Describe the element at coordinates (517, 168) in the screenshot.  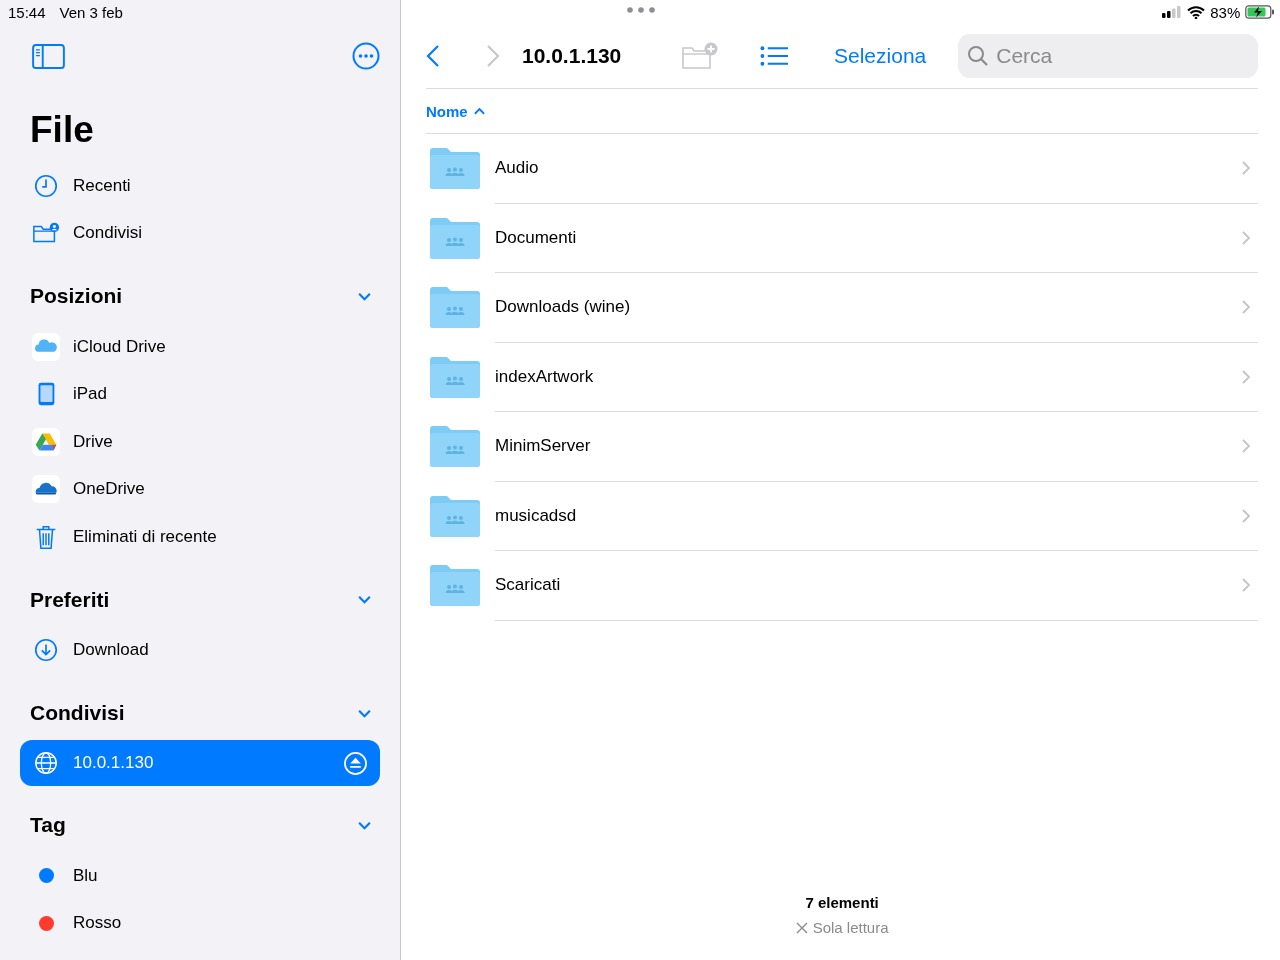
I see `folder-name: Audio` at that location.